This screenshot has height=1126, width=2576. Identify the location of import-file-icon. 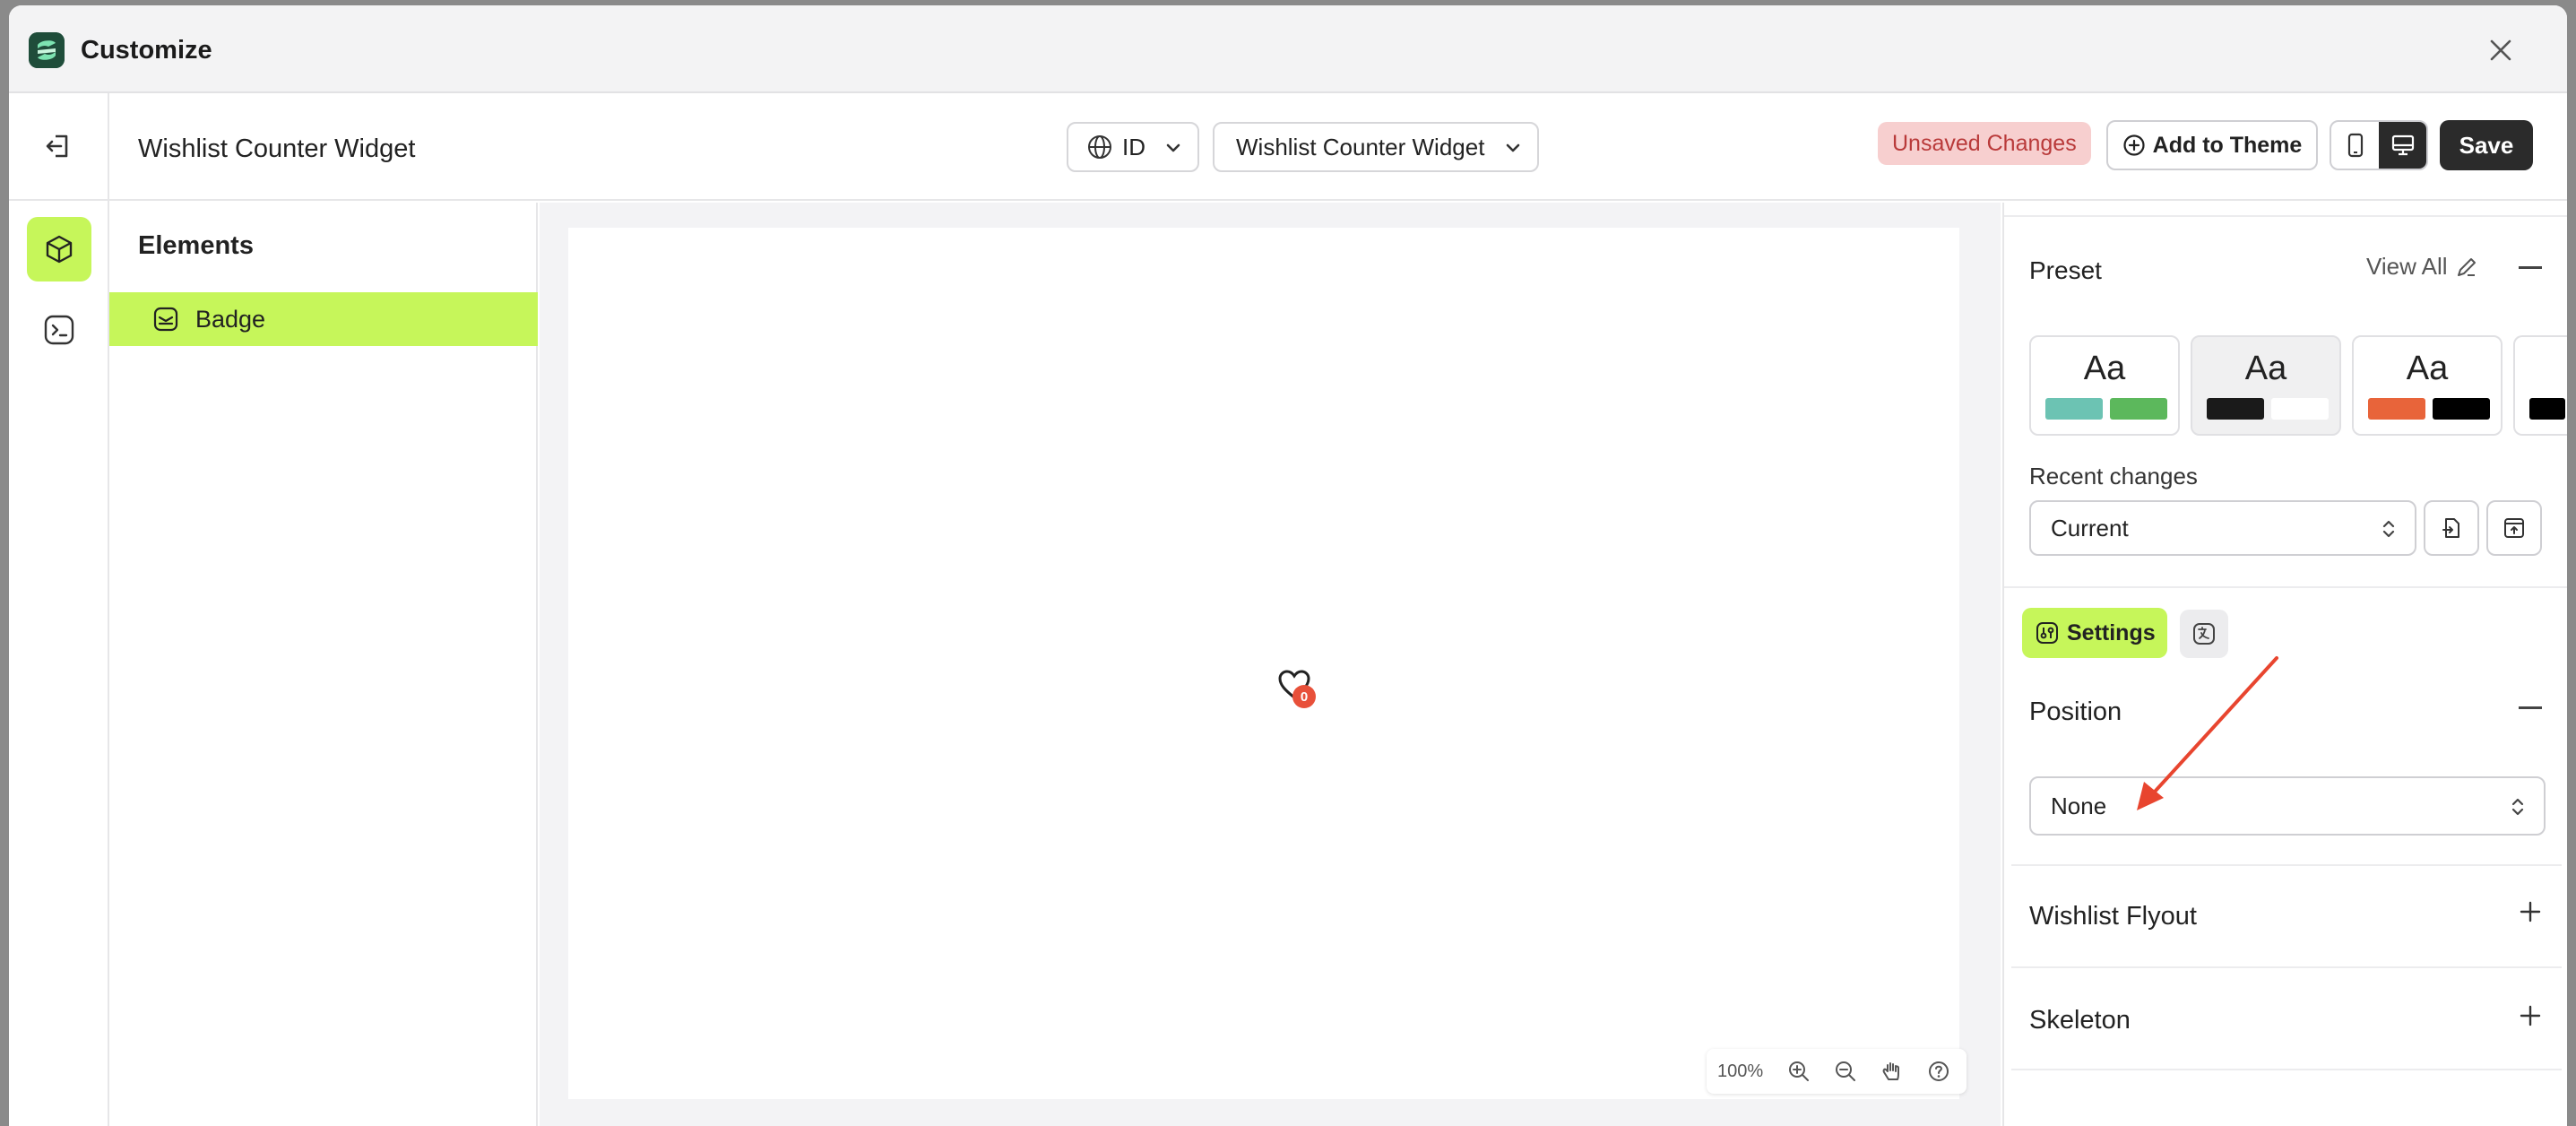
(2451, 528).